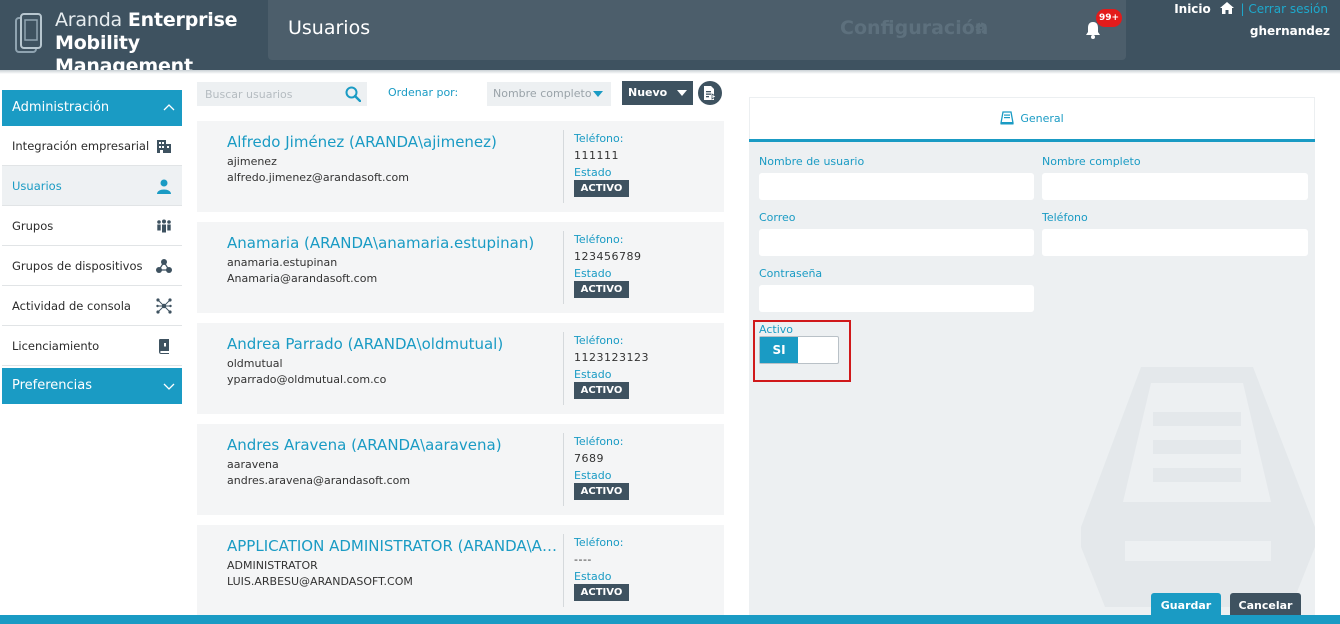 The width and height of the screenshot is (1340, 624). I want to click on sidebar-item-actividad-consola: Actividad de consola, so click(92, 306).